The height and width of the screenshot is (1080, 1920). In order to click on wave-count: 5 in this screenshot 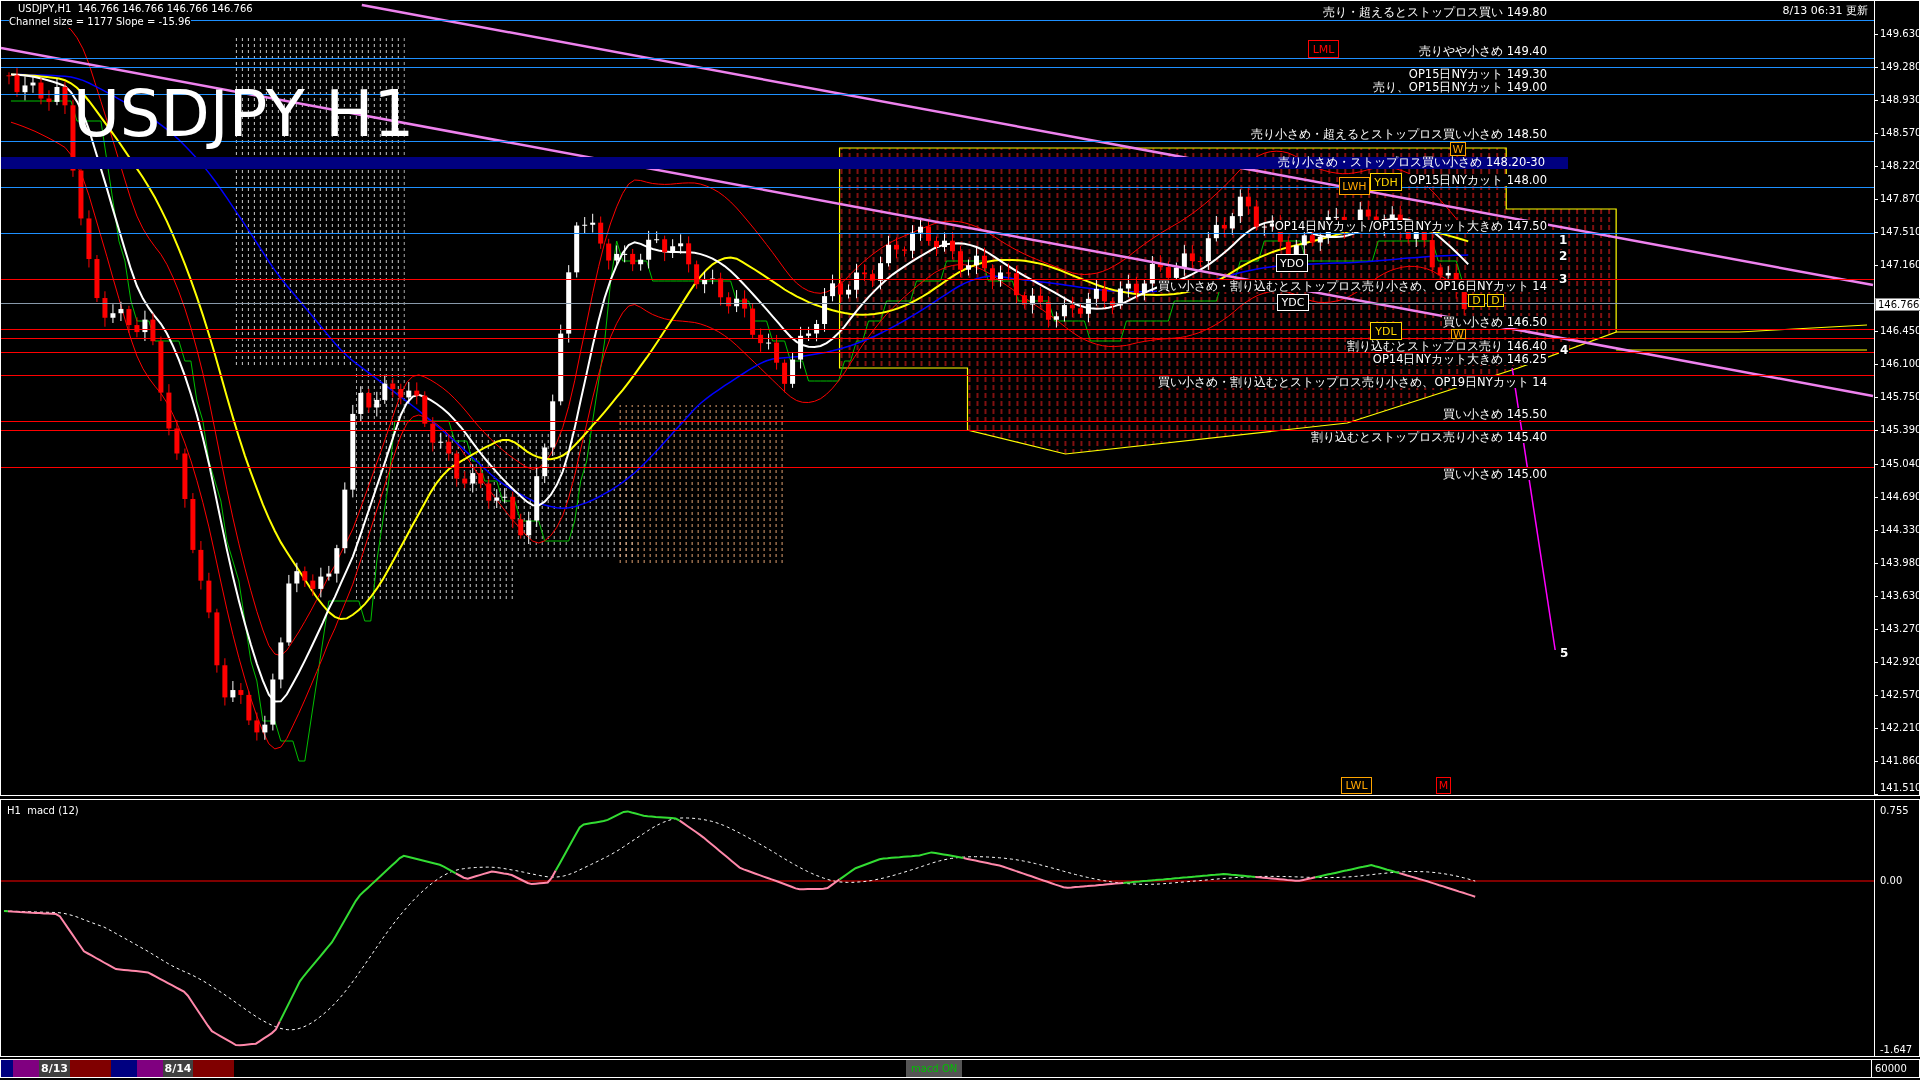, I will do `click(1564, 653)`.